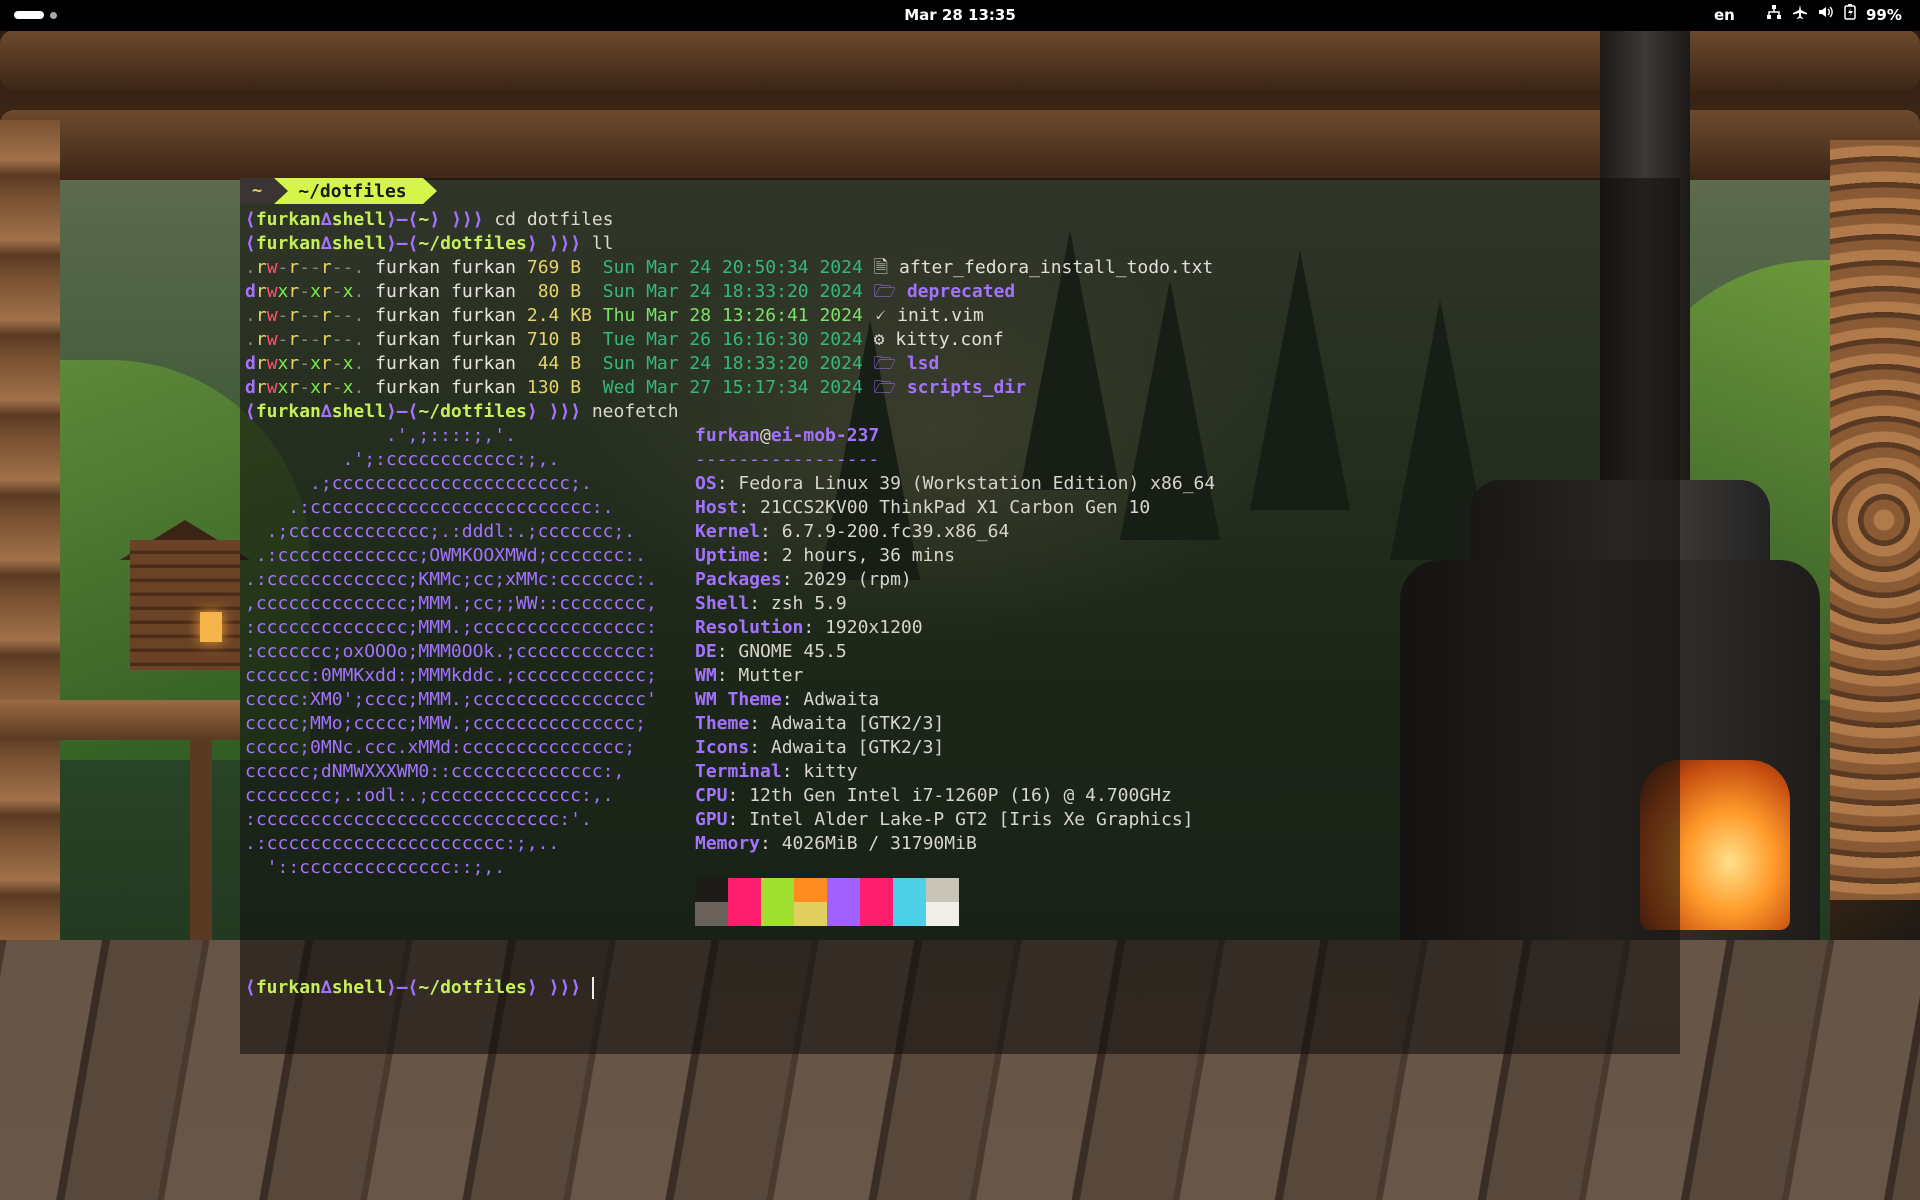 This screenshot has width=1920, height=1200. I want to click on field-key: Kernel, so click(728, 531).